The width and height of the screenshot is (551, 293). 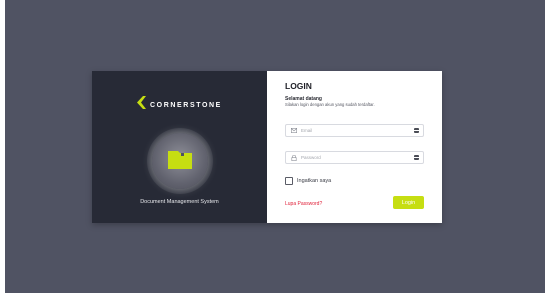 I want to click on remember-me: Ingatkan saya, so click(x=308, y=181).